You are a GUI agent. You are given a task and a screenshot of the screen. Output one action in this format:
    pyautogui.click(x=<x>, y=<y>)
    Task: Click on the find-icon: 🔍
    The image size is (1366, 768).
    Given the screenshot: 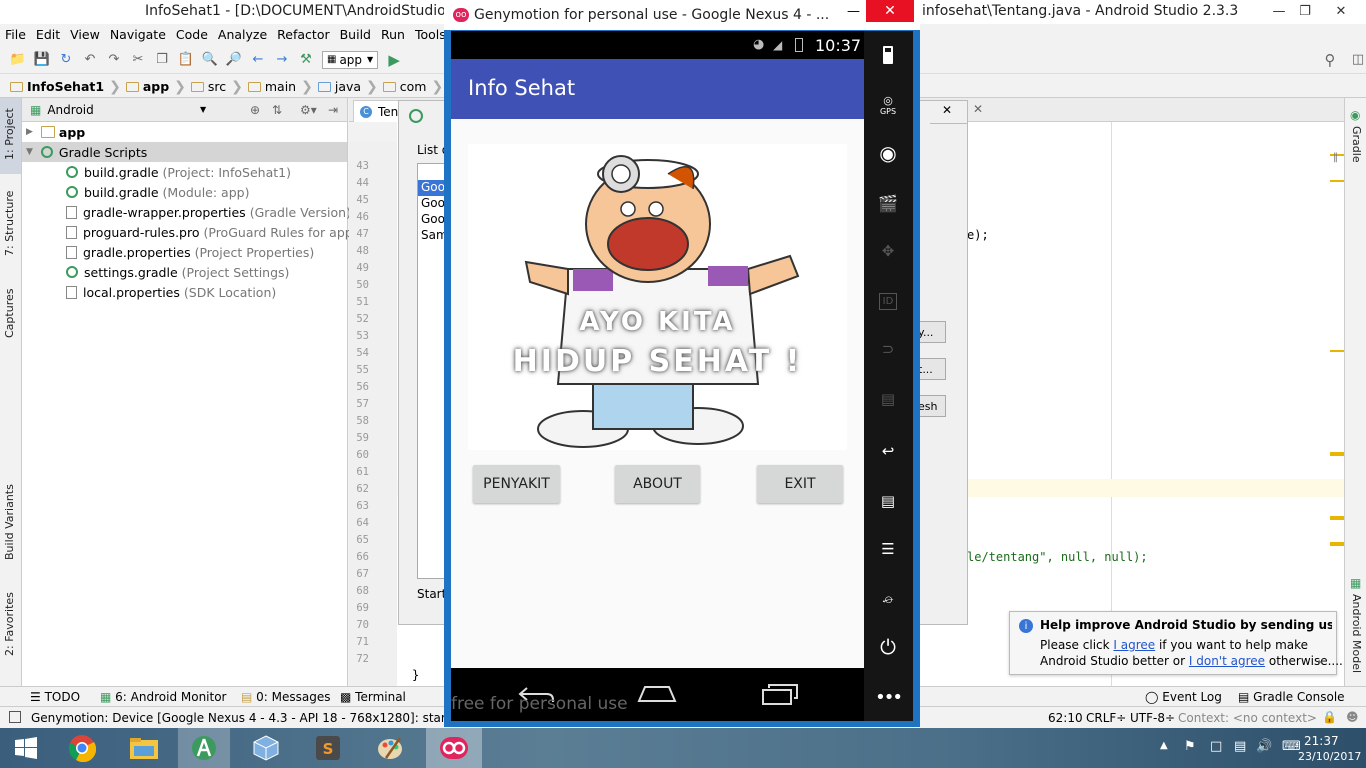 What is the action you would take?
    pyautogui.click(x=210, y=60)
    